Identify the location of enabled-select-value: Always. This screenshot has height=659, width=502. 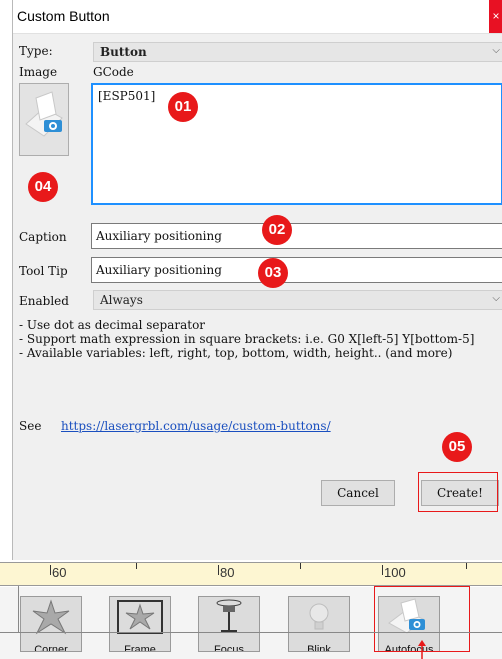
(121, 300).